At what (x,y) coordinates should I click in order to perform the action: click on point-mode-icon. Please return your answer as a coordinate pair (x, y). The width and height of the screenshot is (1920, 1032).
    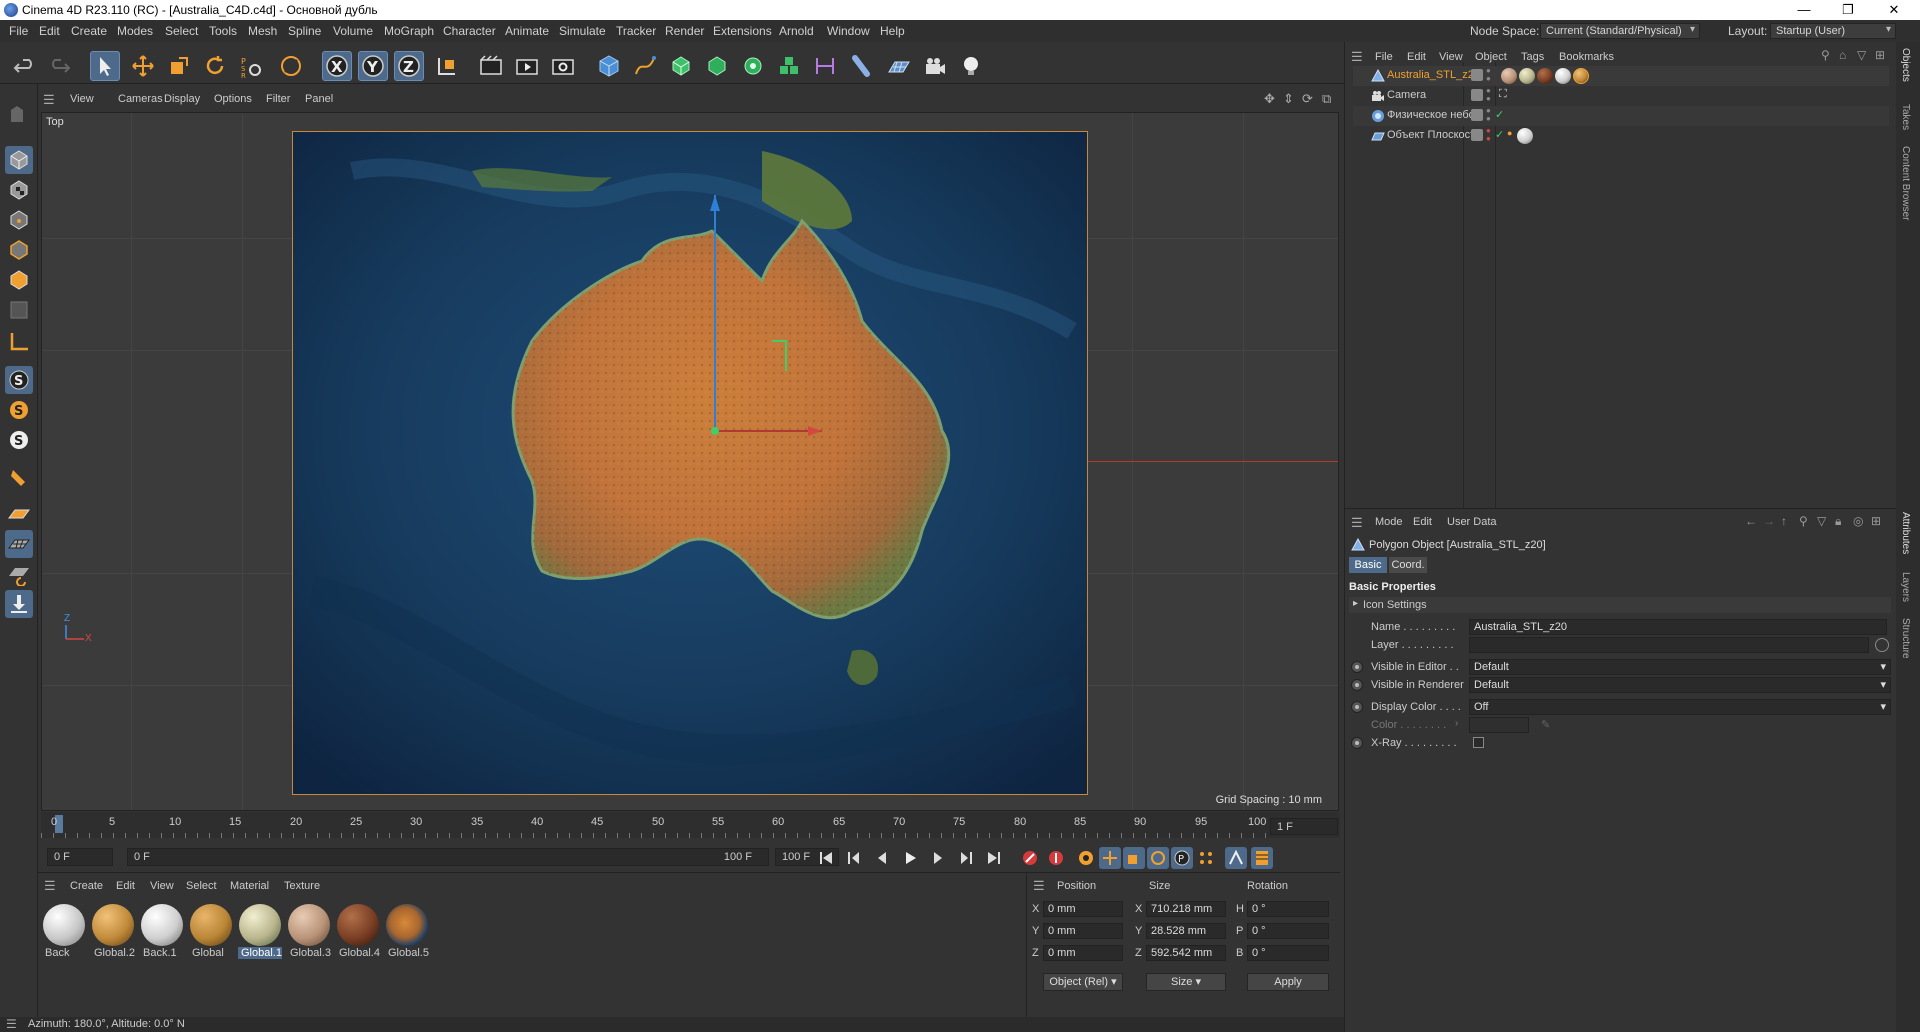
    Looking at the image, I should click on (19, 220).